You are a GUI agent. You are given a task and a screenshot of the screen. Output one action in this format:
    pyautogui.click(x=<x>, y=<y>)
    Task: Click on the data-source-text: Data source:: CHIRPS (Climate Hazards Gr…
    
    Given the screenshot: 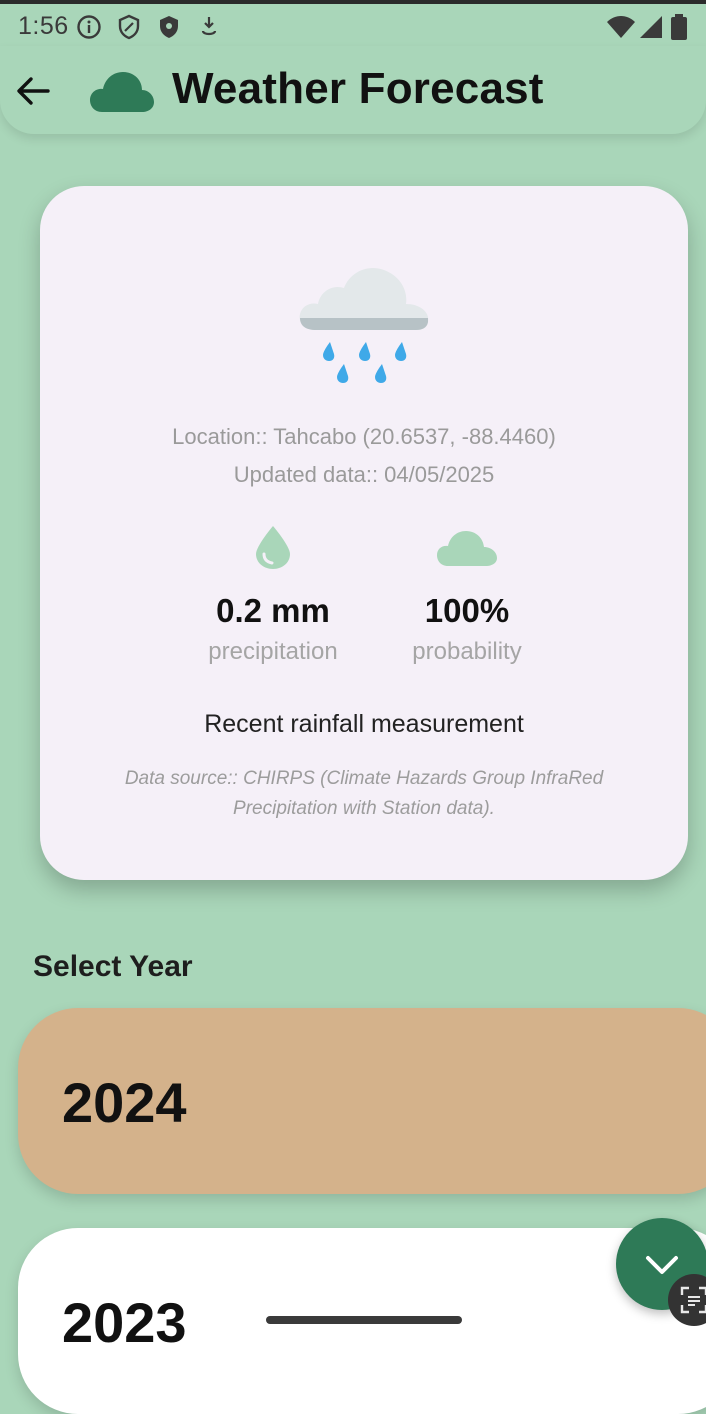 What is the action you would take?
    pyautogui.click(x=364, y=793)
    